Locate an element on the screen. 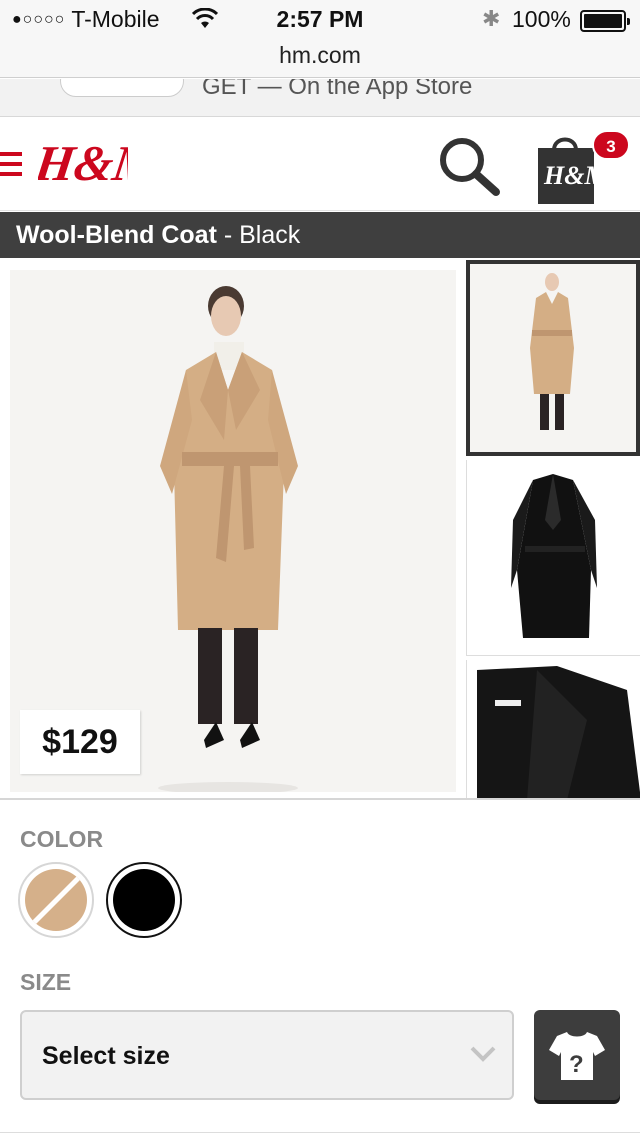 The width and height of the screenshot is (640, 1136). site-header: H&M H&M 3 is located at coordinates (320, 164).